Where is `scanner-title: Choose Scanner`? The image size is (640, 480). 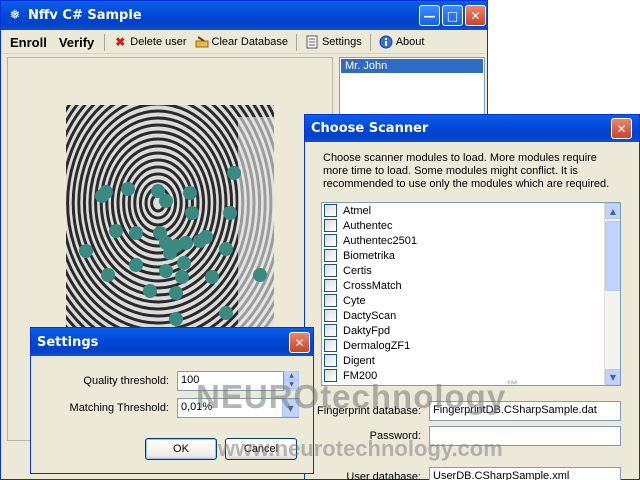 scanner-title: Choose Scanner is located at coordinates (370, 128).